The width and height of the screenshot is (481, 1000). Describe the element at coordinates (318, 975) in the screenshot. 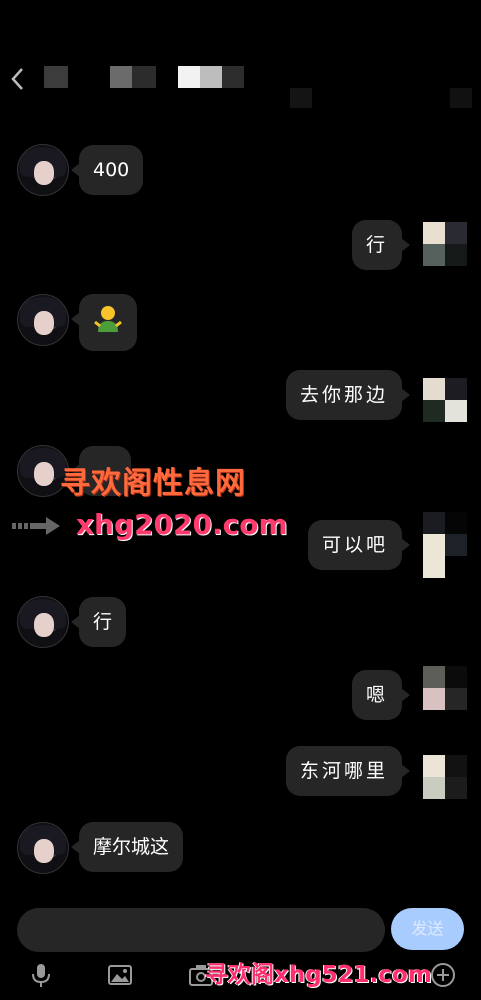

I see `watermark-bottom: 寻欢阁xhg521.com` at that location.